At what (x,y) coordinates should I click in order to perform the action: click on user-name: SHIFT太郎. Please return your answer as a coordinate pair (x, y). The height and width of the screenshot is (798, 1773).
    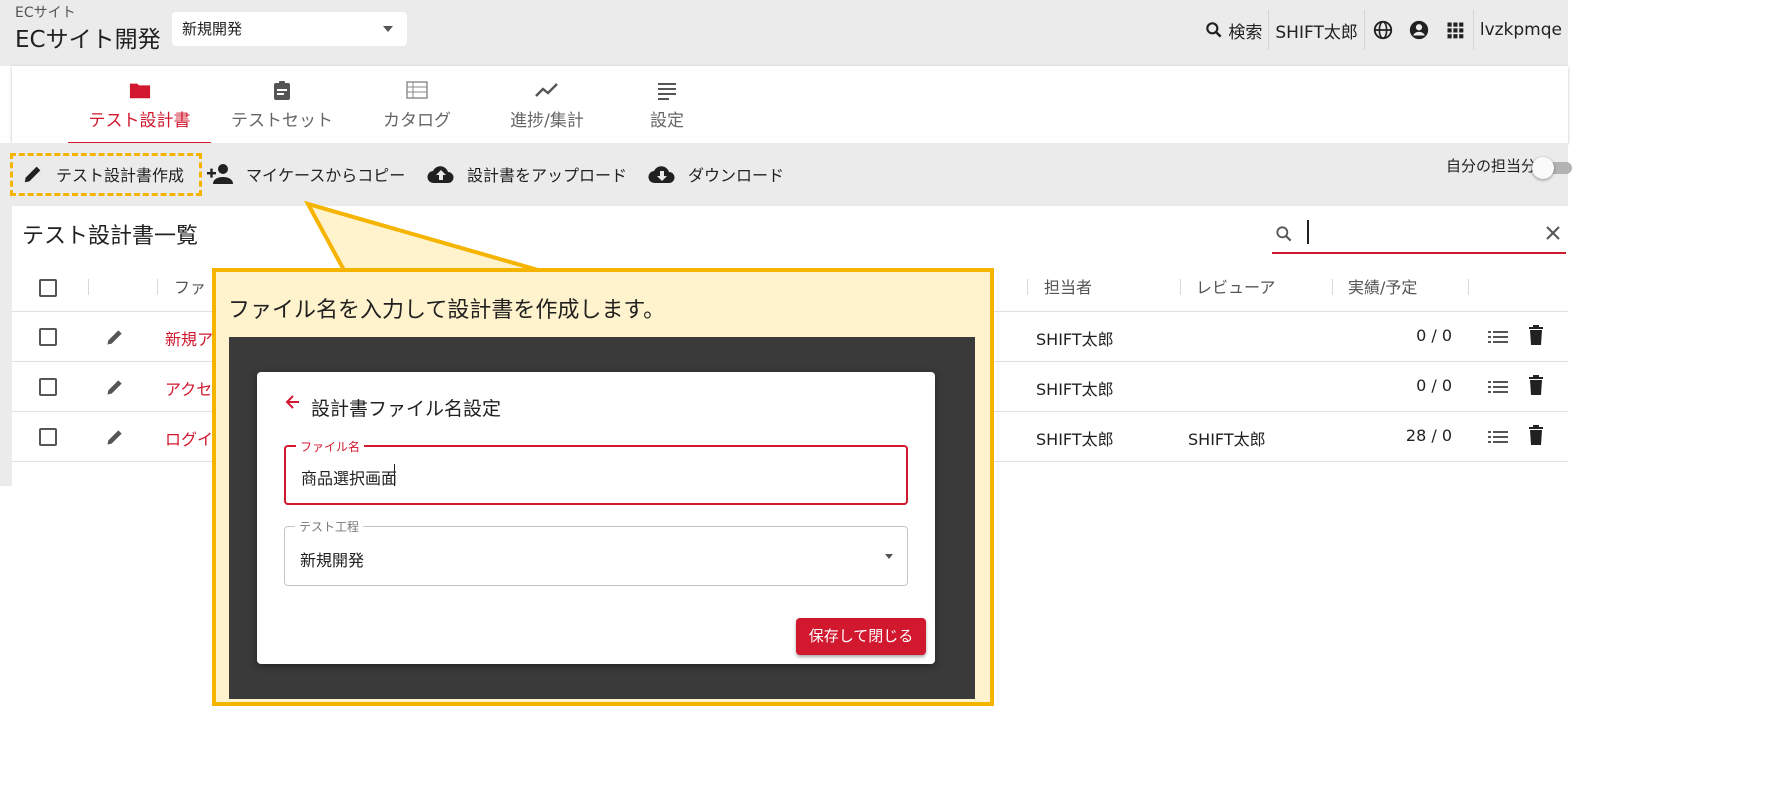
    Looking at the image, I should click on (1316, 30).